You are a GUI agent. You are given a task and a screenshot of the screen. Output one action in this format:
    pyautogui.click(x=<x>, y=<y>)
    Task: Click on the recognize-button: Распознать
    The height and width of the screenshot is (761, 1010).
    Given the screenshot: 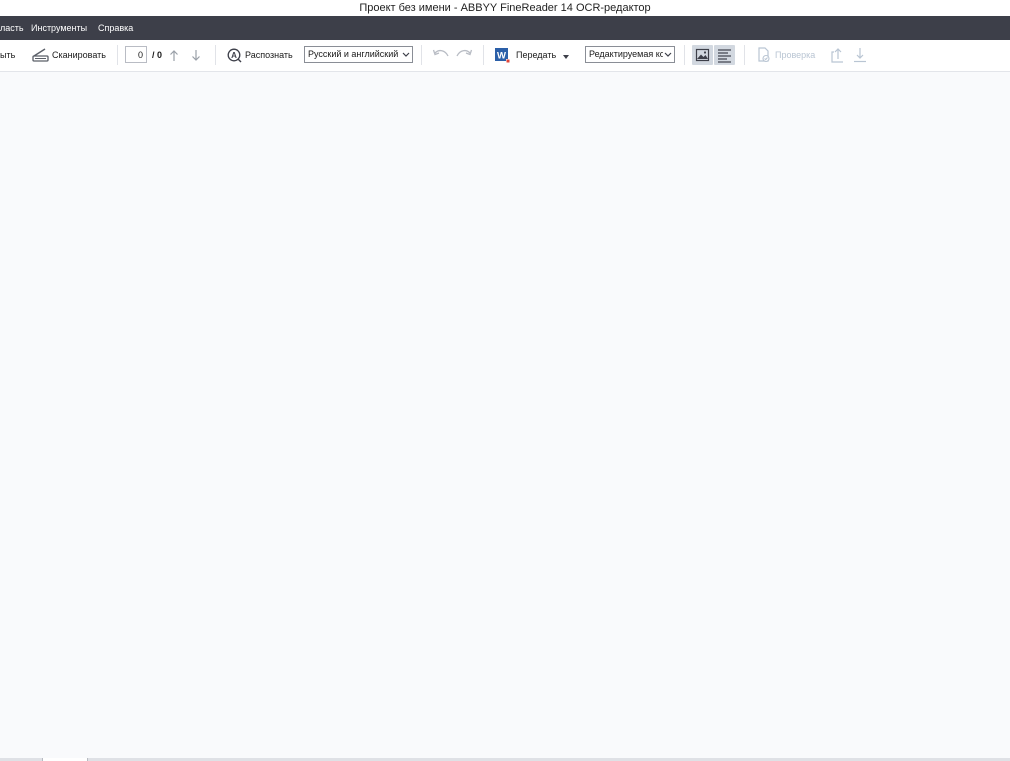 What is the action you would take?
    pyautogui.click(x=269, y=55)
    